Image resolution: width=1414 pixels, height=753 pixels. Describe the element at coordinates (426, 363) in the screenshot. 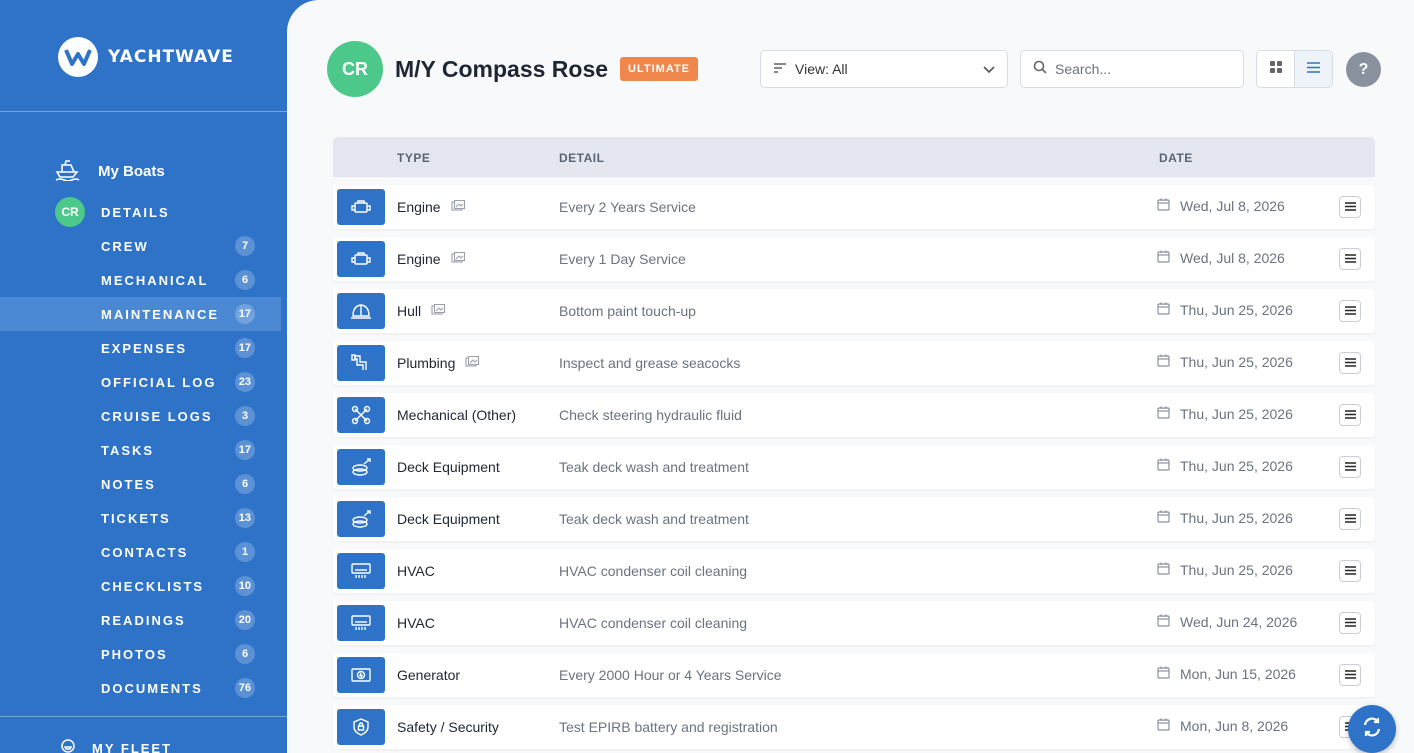

I see `row-type-label: Plumbing` at that location.